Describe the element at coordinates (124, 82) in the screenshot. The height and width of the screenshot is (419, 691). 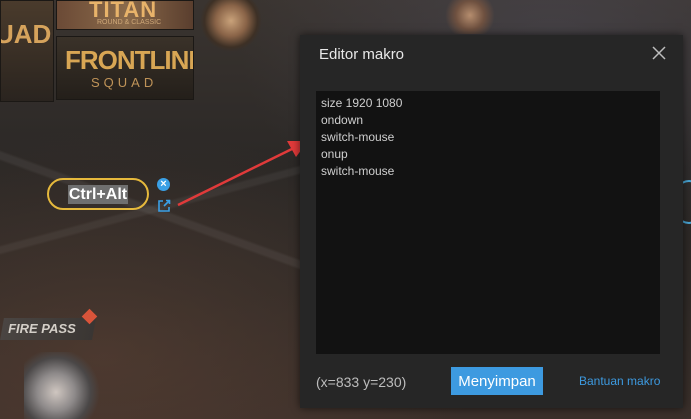
I see `tile-subtext: SQUAD` at that location.